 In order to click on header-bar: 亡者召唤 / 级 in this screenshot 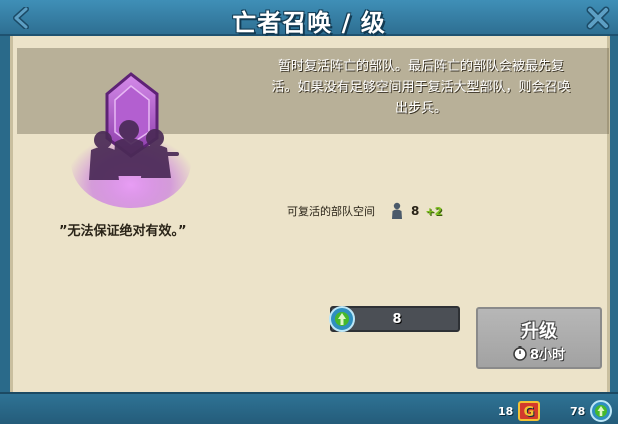, I will do `click(309, 18)`.